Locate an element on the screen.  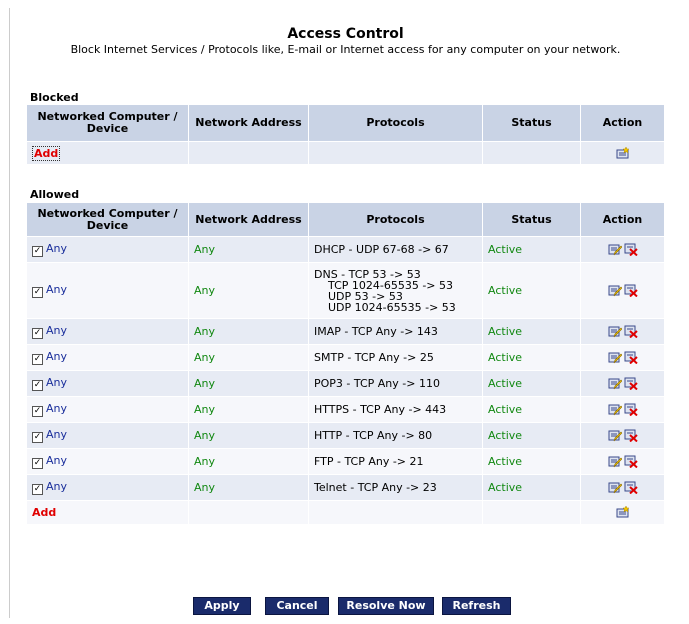
protocol-line: DNS - TCP 53 -> 53 is located at coordinates (367, 274).